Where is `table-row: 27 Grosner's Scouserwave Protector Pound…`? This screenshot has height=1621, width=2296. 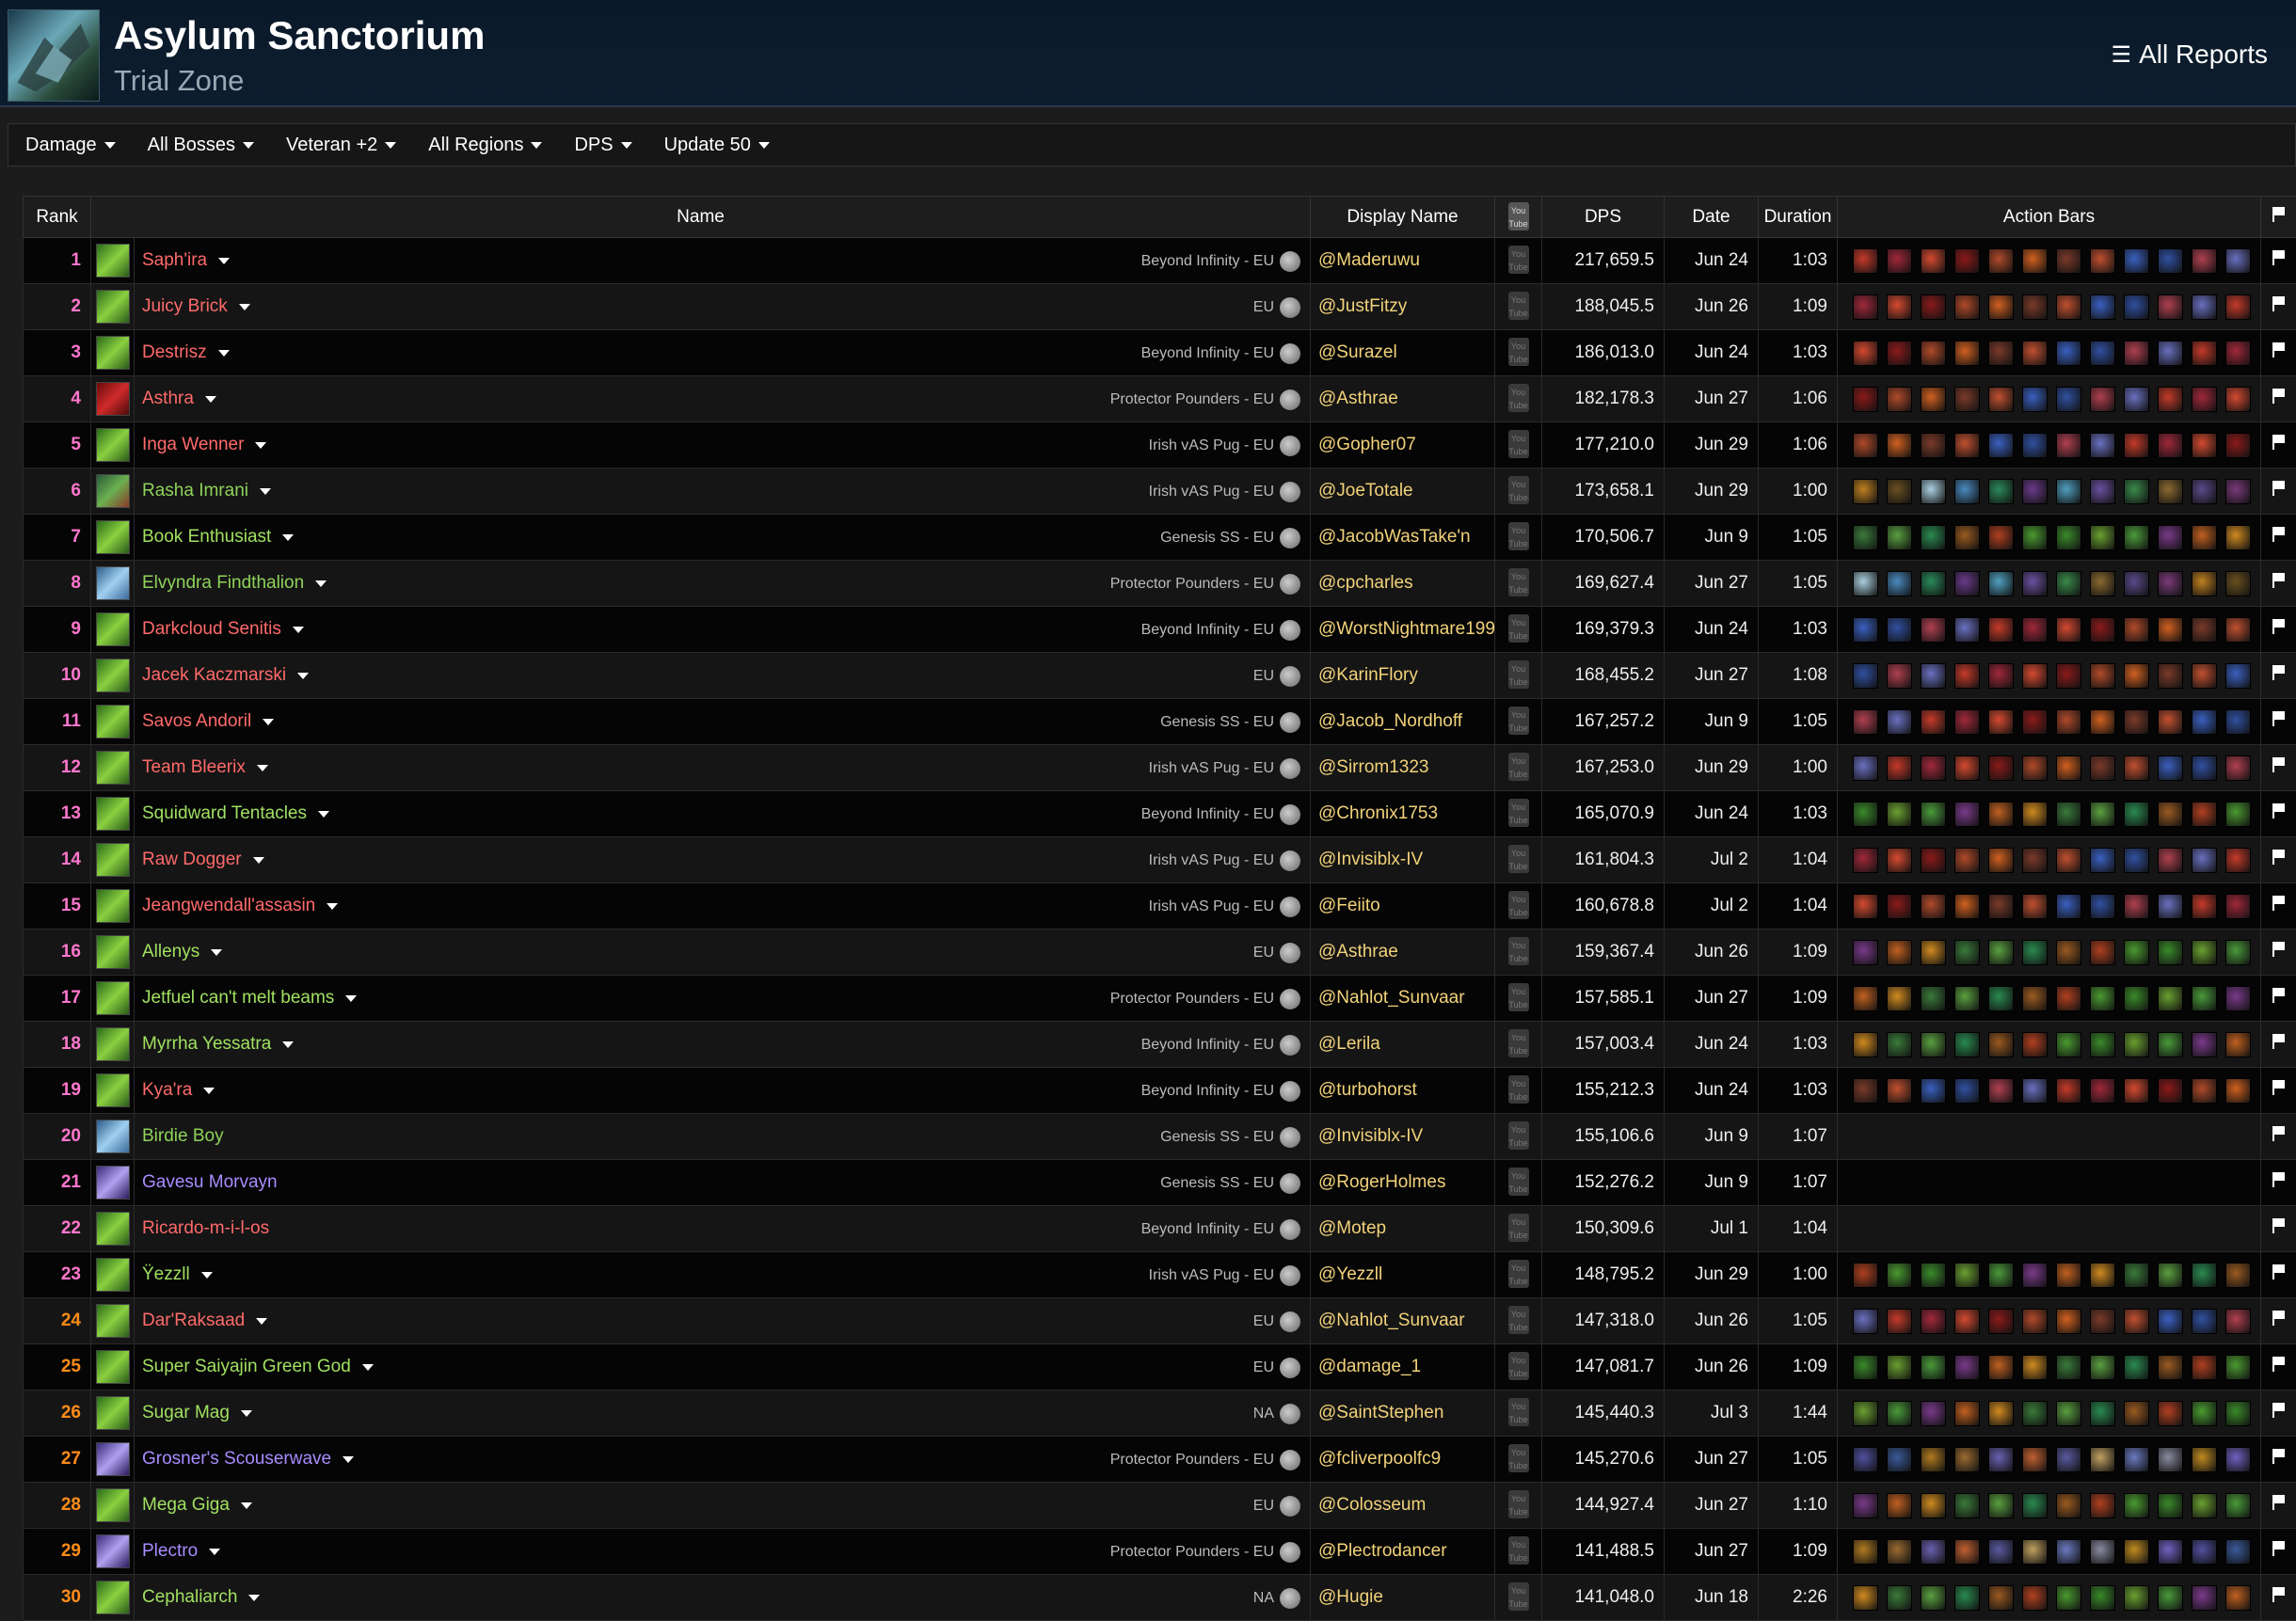
table-row: 27 Grosner's Scouserwave Protector Pound… is located at coordinates (1160, 1460).